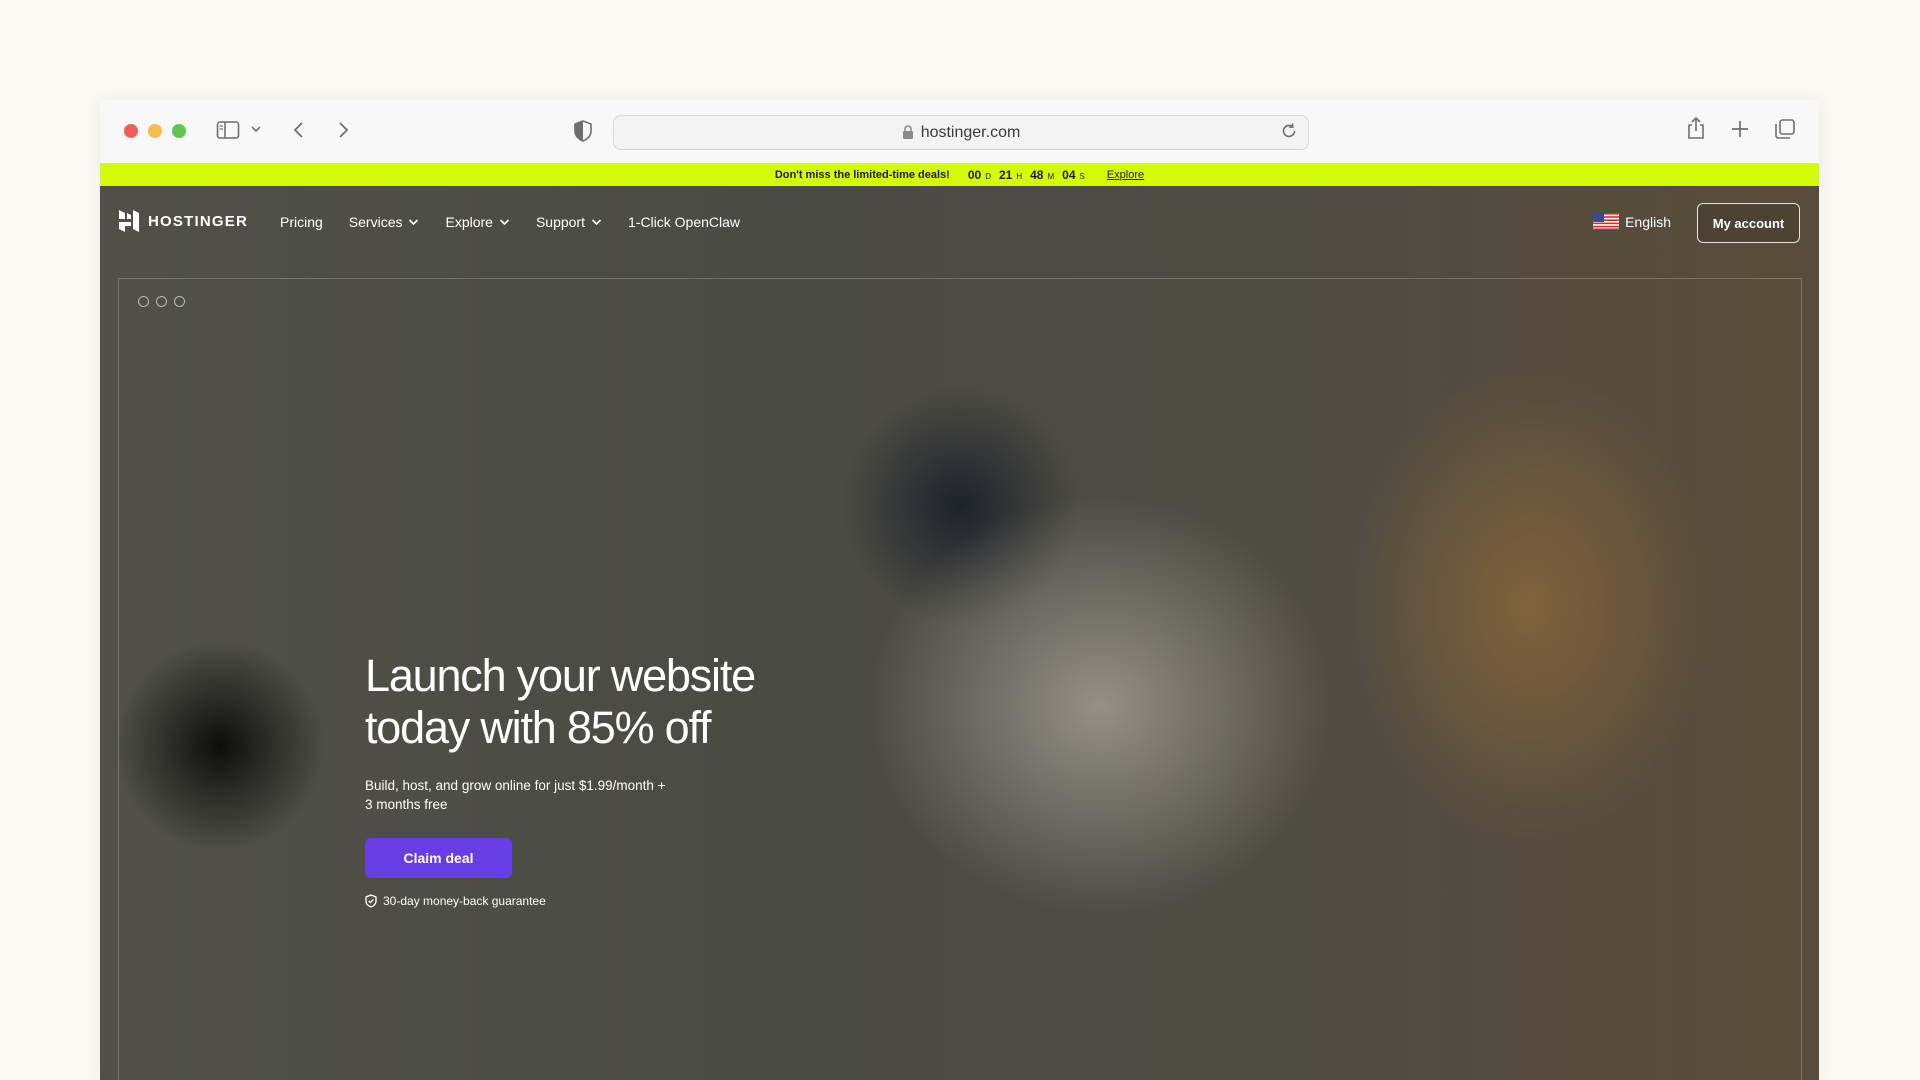  Describe the element at coordinates (1748, 223) in the screenshot. I see `my-account-button: My account` at that location.